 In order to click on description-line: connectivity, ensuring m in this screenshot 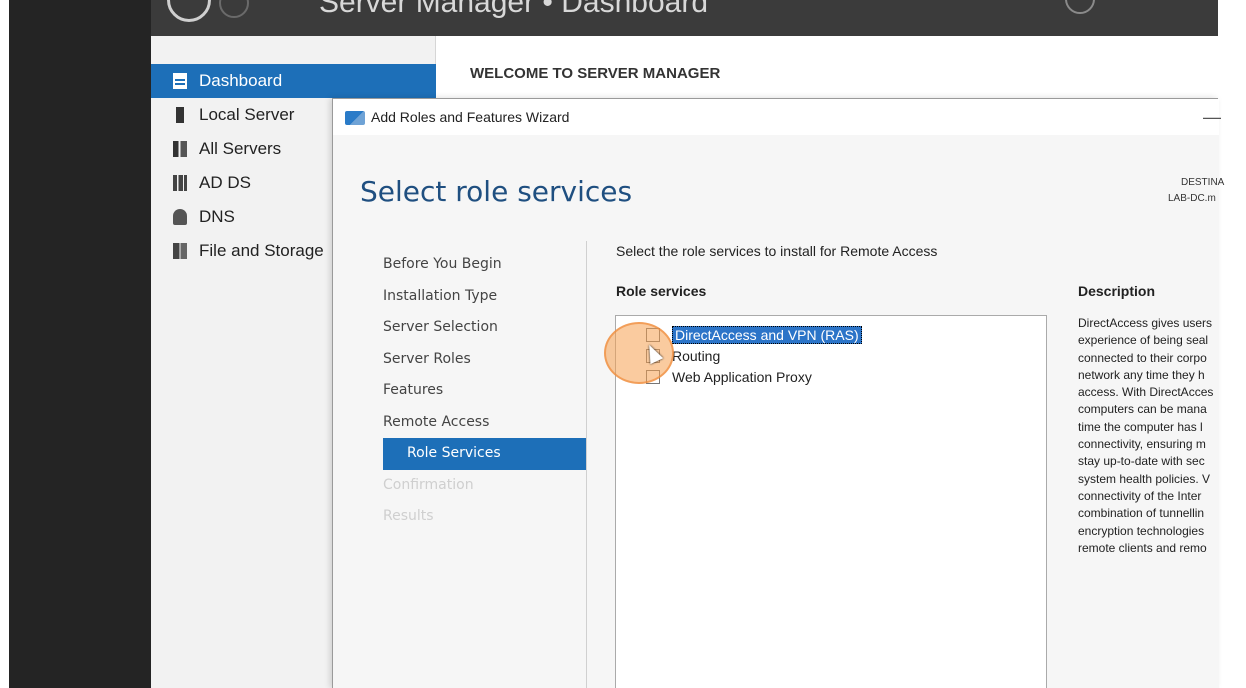, I will do `click(1142, 444)`.